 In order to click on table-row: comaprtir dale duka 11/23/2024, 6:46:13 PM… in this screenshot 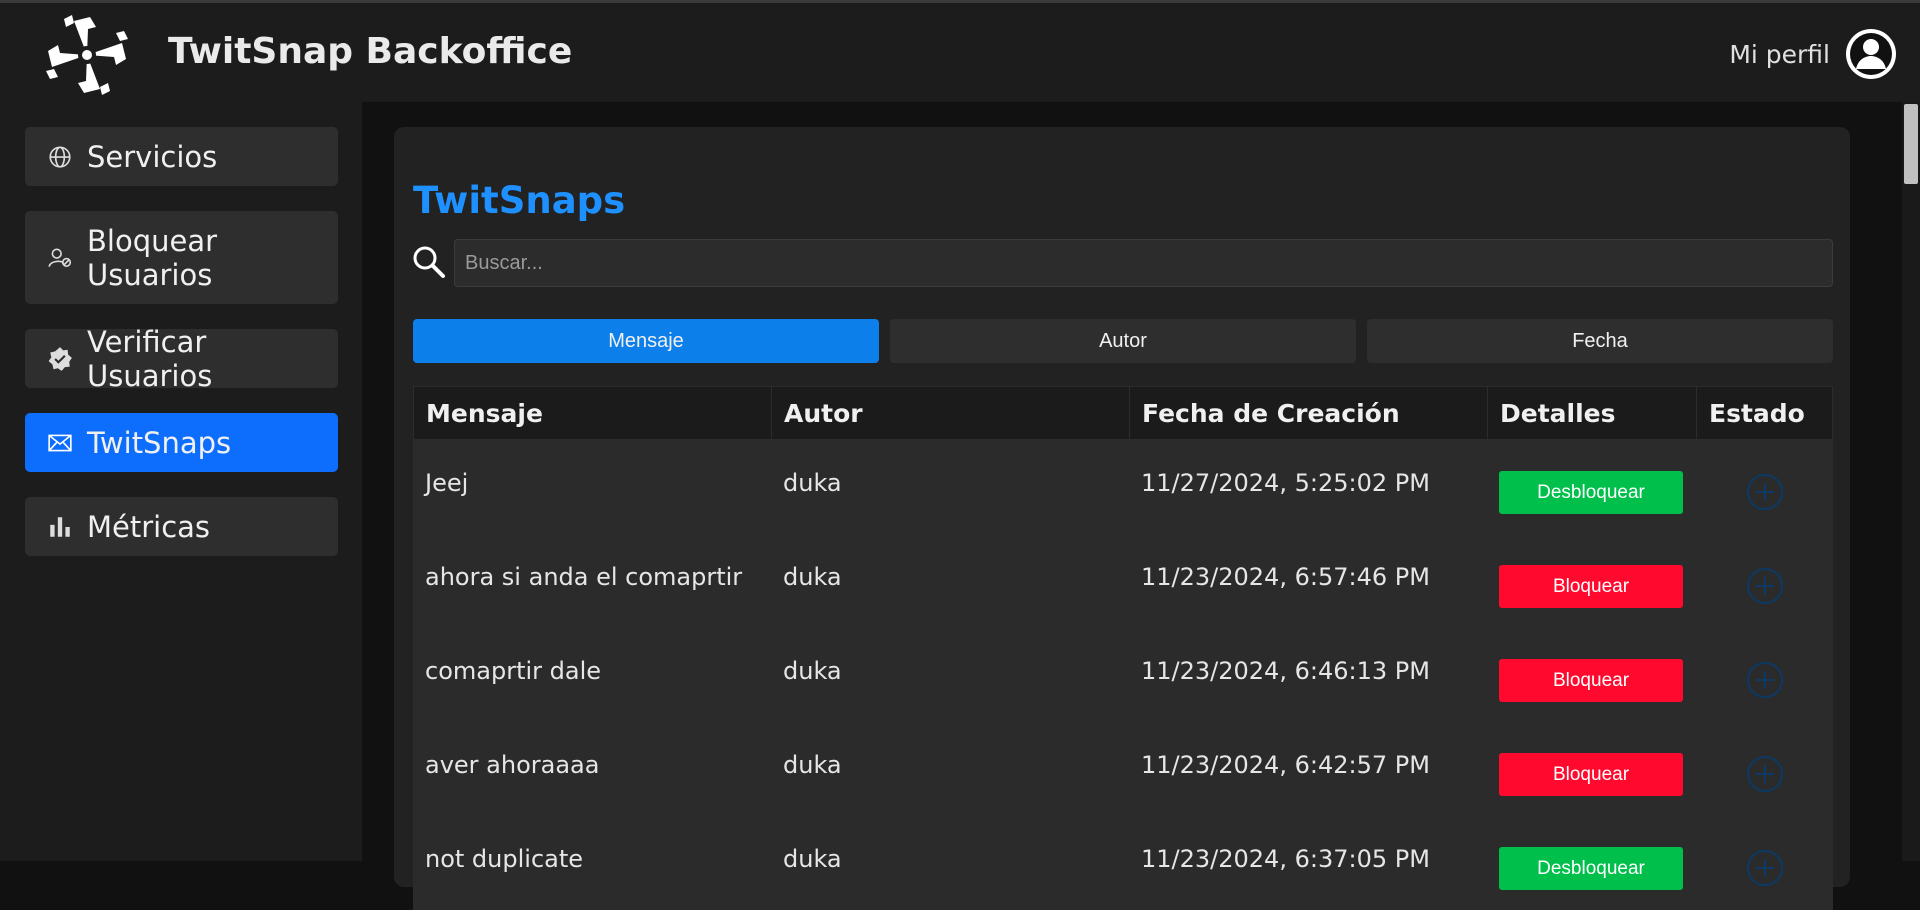, I will do `click(1123, 675)`.